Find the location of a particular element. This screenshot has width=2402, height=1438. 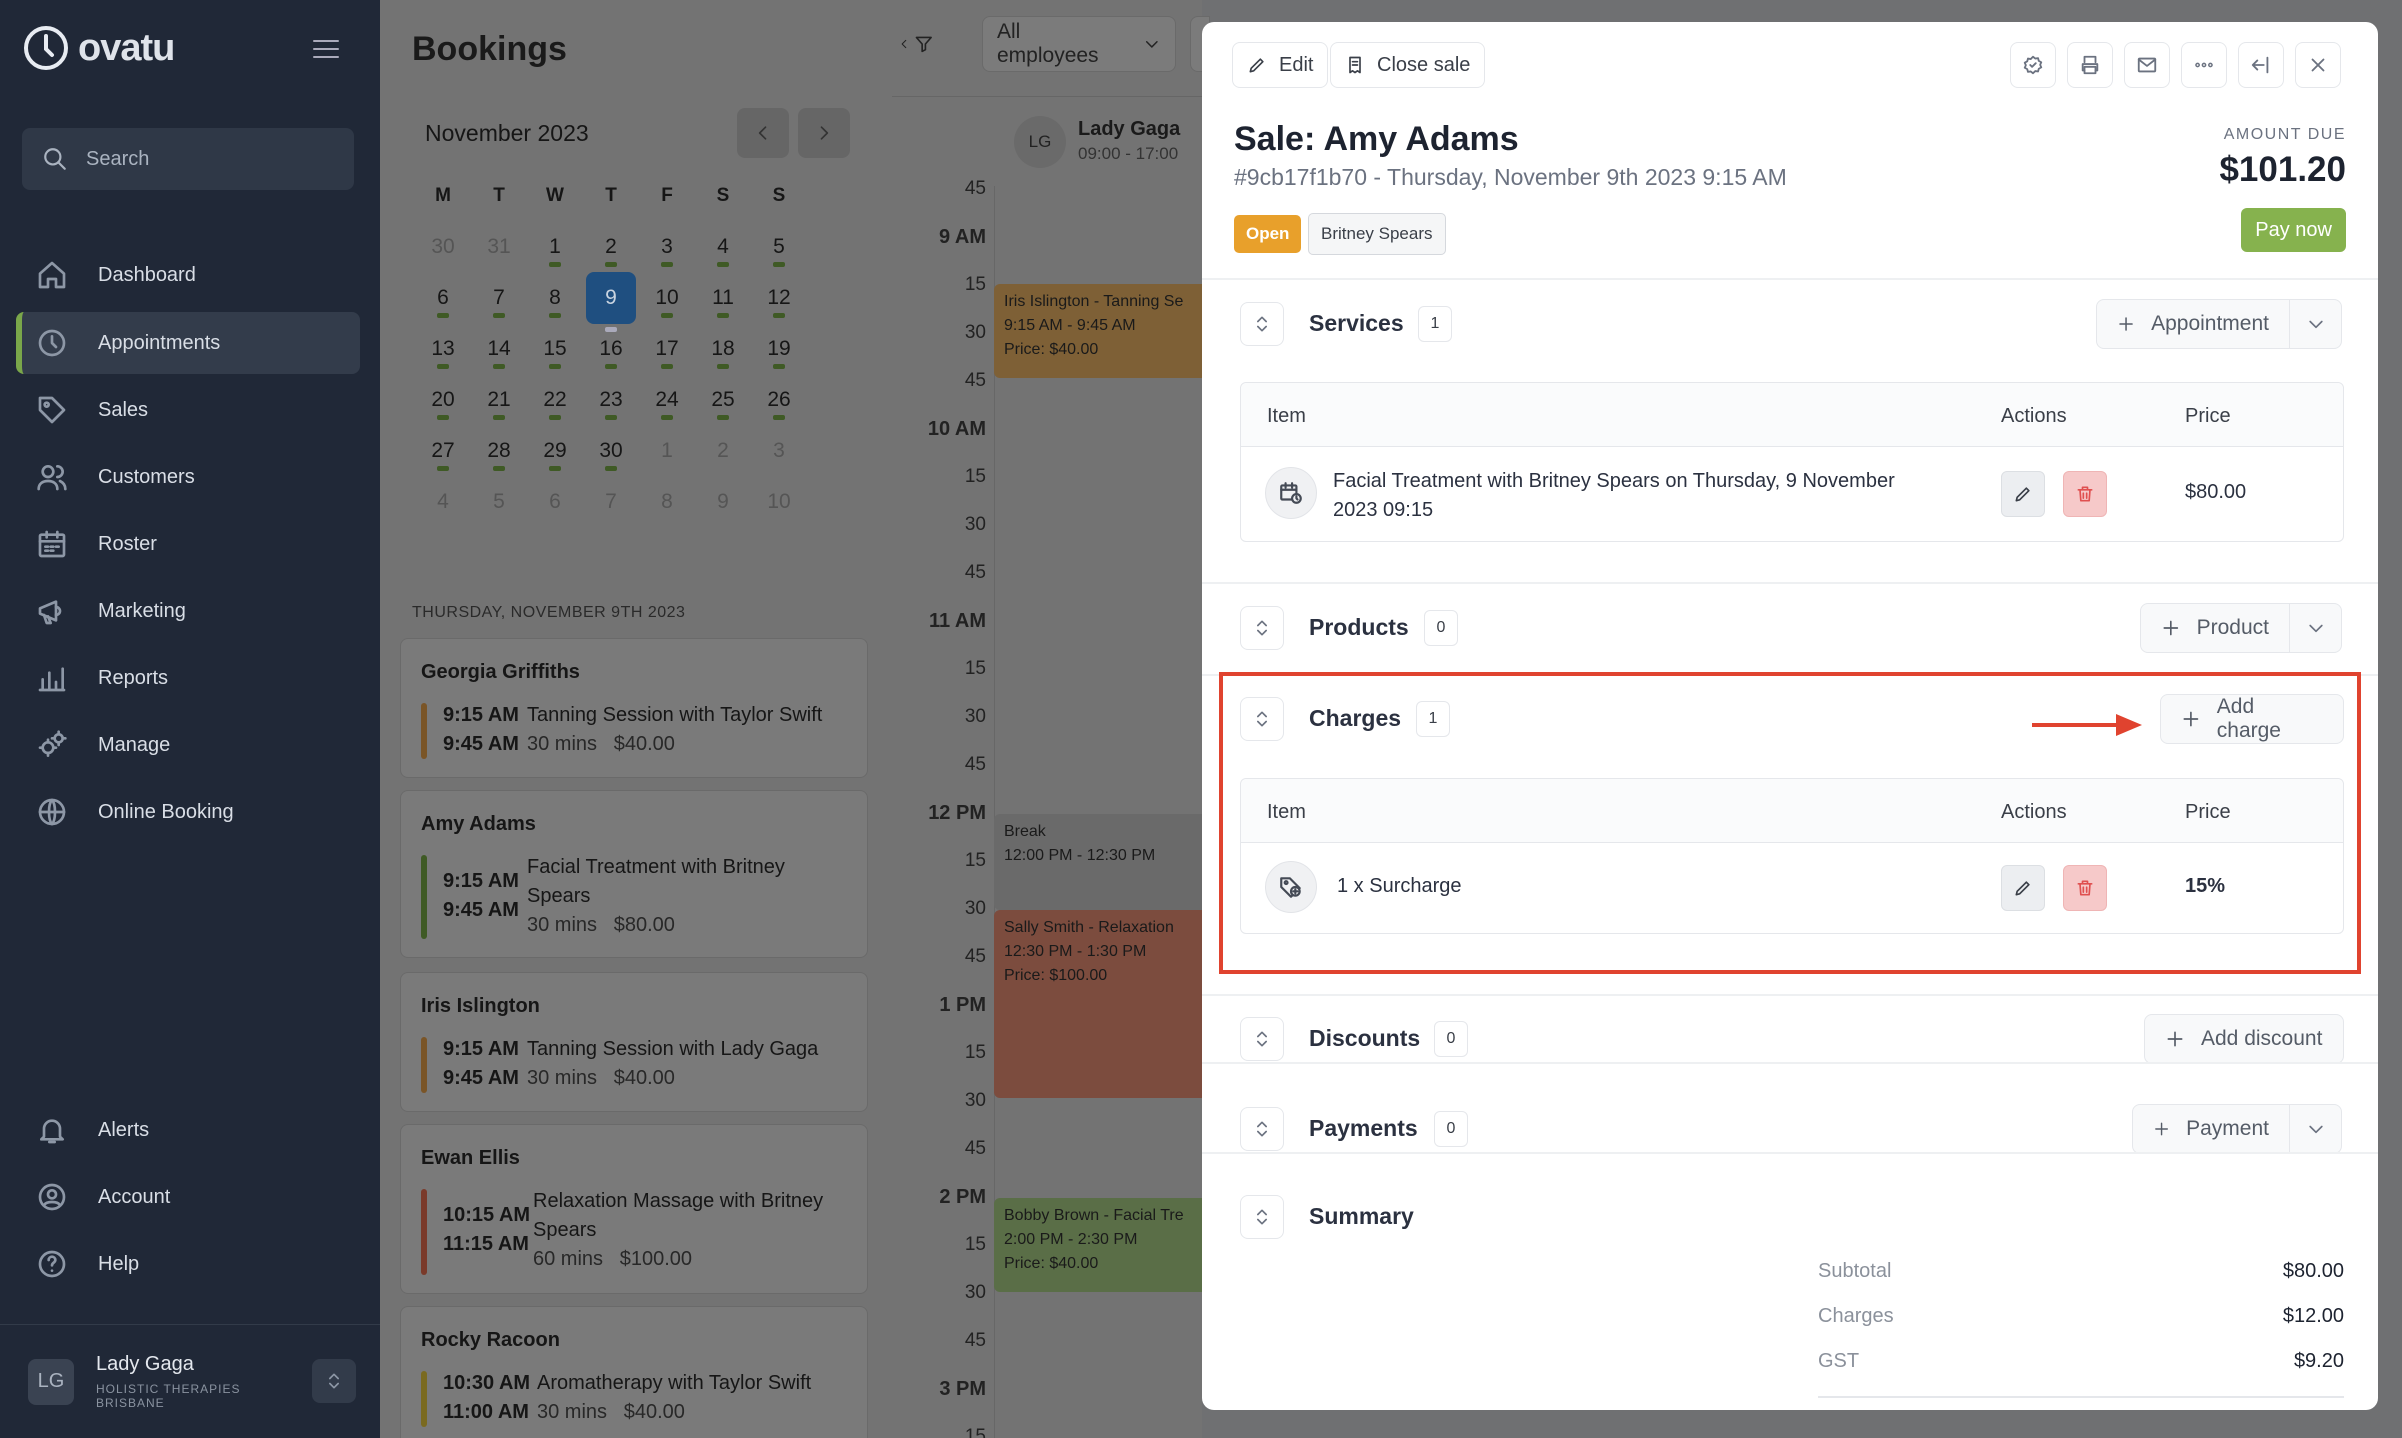

calendar-day: 26 is located at coordinates (779, 404).